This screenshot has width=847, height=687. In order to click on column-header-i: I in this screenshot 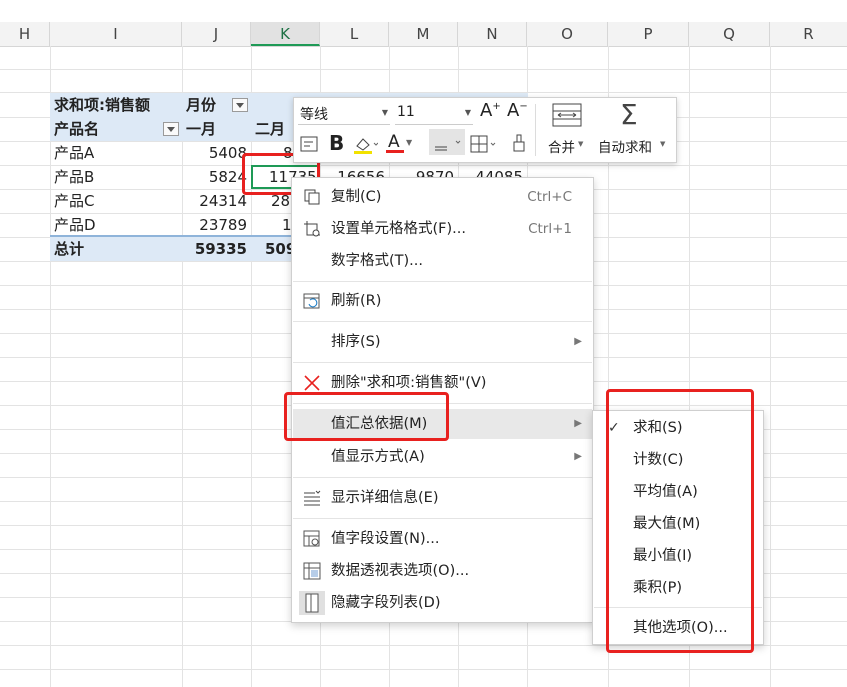, I will do `click(116, 34)`.